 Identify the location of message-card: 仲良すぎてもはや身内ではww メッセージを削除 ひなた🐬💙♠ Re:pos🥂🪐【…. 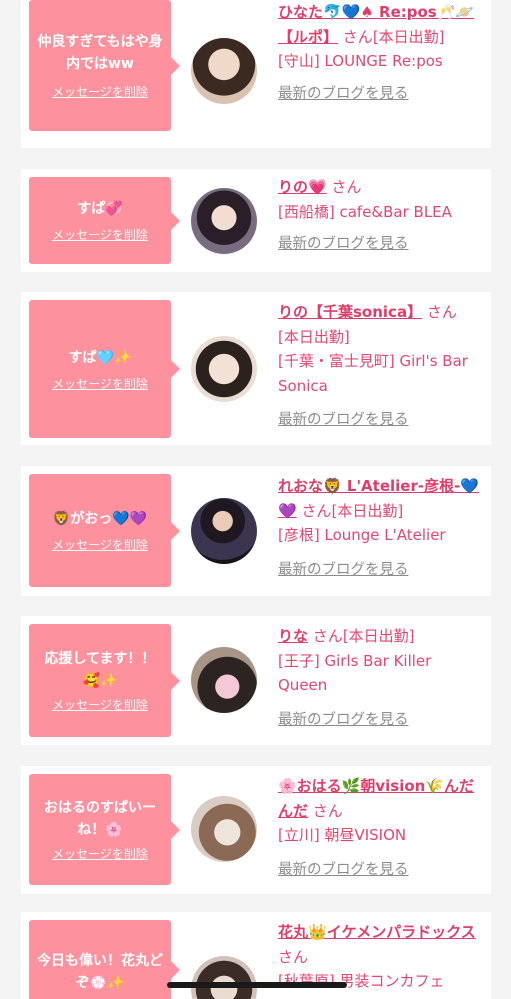
(256, 74).